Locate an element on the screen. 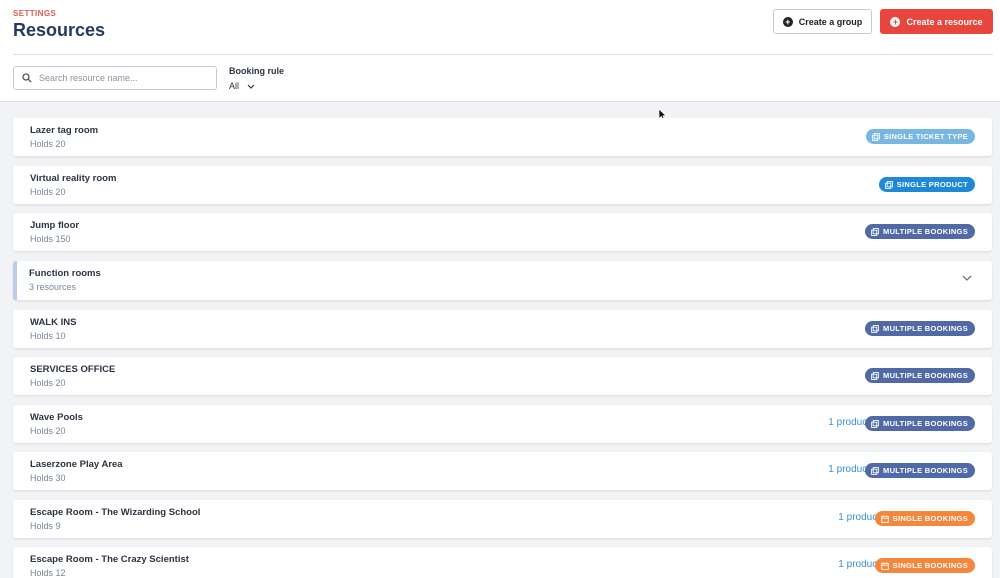 The image size is (1000, 578). resource-capacity: Holds 12 is located at coordinates (48, 573).